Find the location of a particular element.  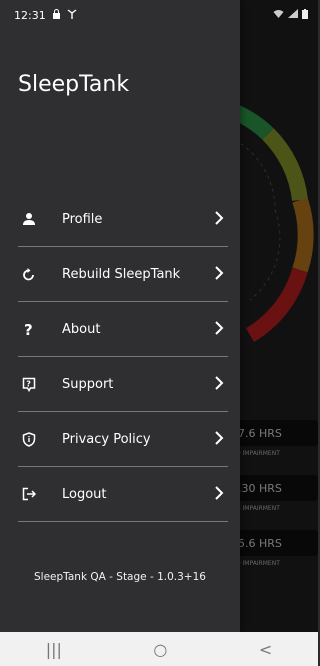

menu-item-support: ? Support is located at coordinates (123, 384).